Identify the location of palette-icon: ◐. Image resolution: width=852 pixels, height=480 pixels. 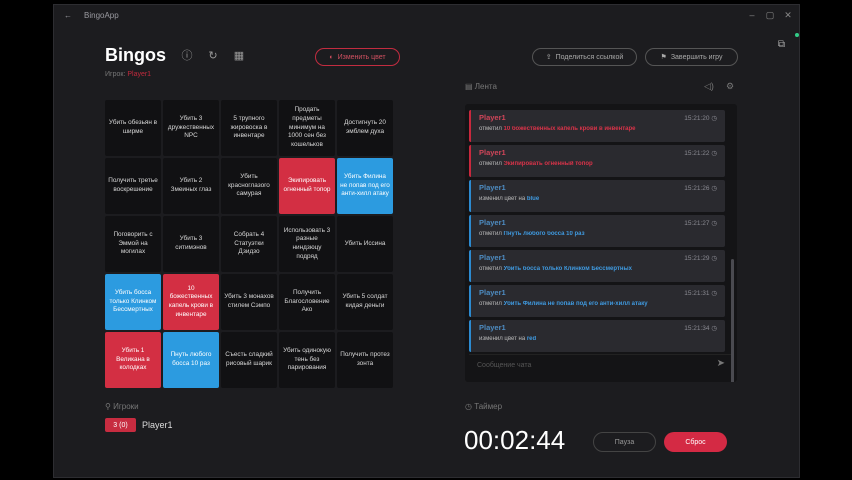
(331, 57).